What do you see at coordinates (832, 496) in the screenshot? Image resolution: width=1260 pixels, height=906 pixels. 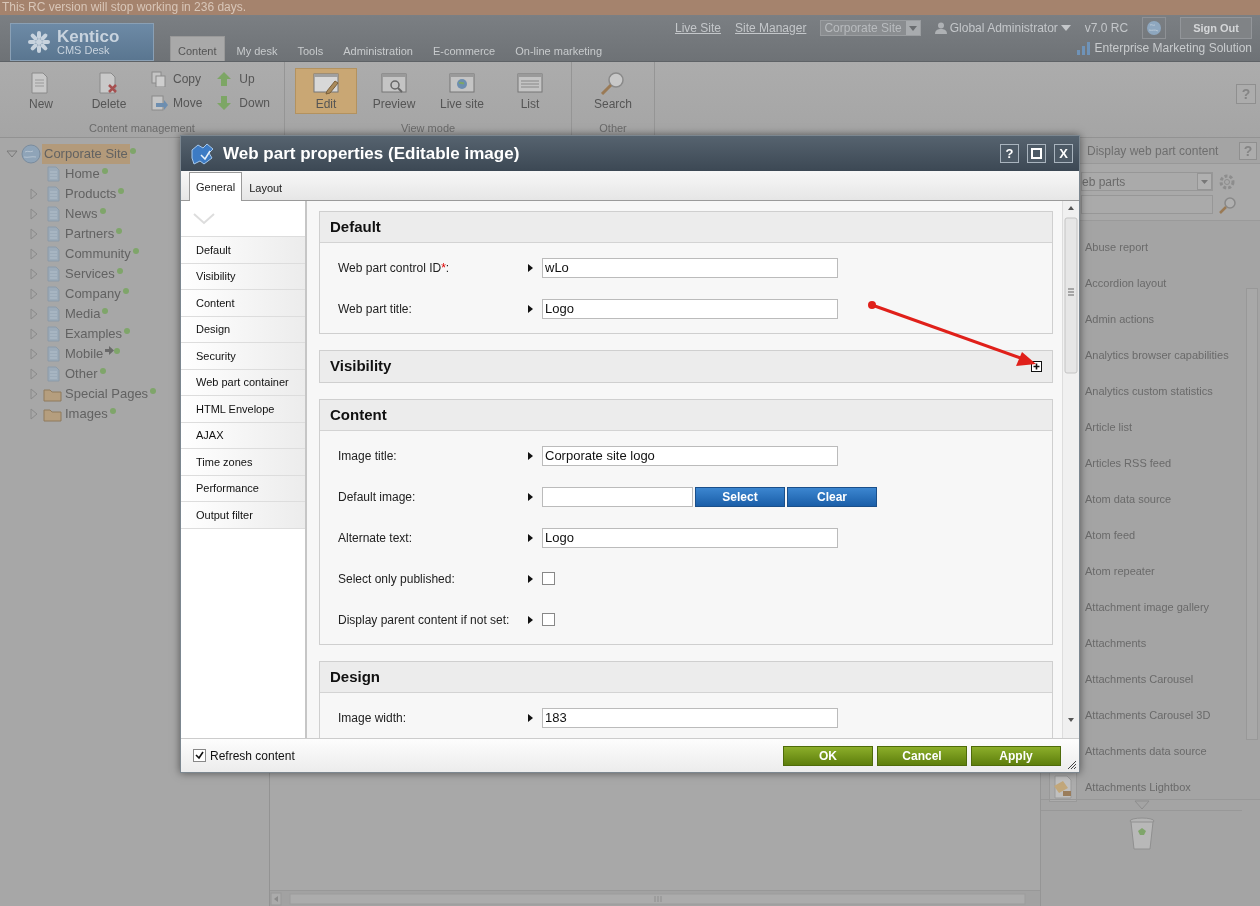 I see `action-button: Clear` at bounding box center [832, 496].